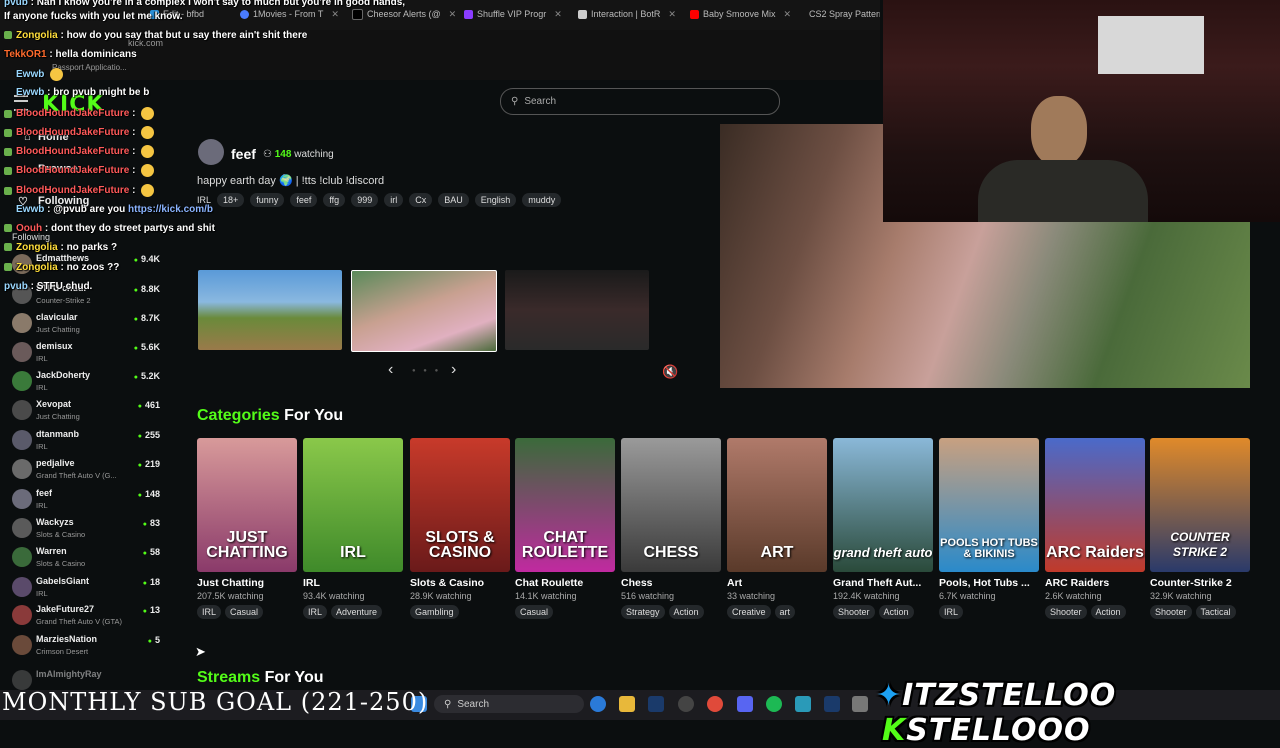 The image size is (1280, 748). What do you see at coordinates (542, 200) in the screenshot?
I see `tag: muddy` at bounding box center [542, 200].